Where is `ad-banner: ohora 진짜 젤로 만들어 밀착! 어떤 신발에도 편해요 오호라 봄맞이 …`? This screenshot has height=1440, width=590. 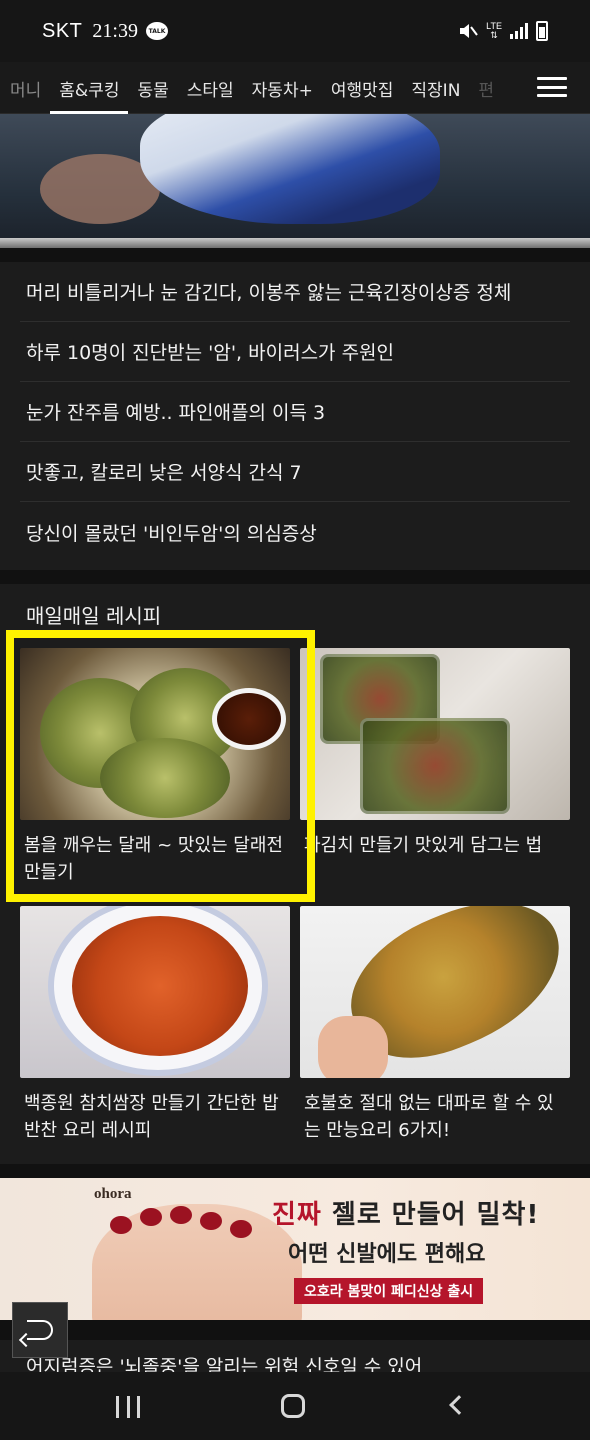
ad-banner: ohora 진짜 젤로 만들어 밀착! 어떤 신발에도 편해요 오호라 봄맞이 … is located at coordinates (295, 1249).